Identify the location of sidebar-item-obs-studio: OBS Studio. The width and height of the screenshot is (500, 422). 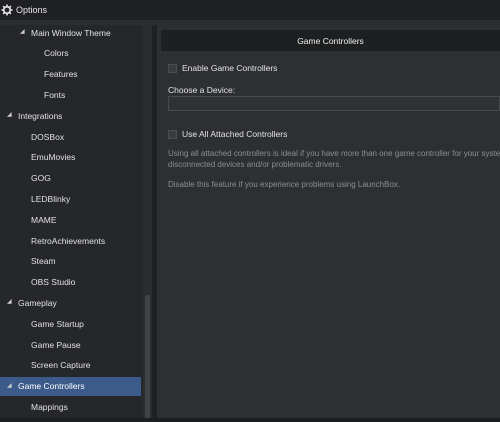
(70, 282).